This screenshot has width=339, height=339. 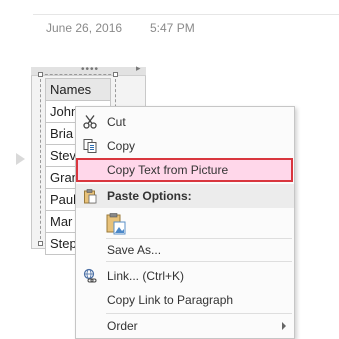 I want to click on note-time: 5:47 PM, so click(x=172, y=28).